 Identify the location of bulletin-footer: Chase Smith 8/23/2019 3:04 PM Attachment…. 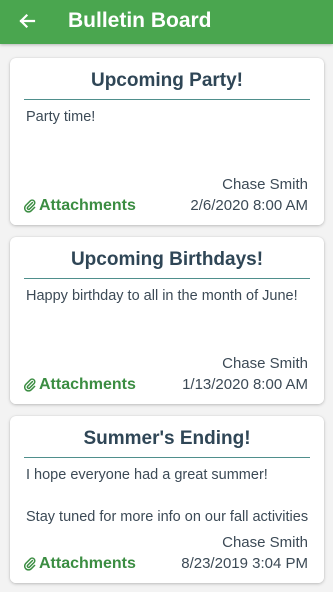
(167, 556).